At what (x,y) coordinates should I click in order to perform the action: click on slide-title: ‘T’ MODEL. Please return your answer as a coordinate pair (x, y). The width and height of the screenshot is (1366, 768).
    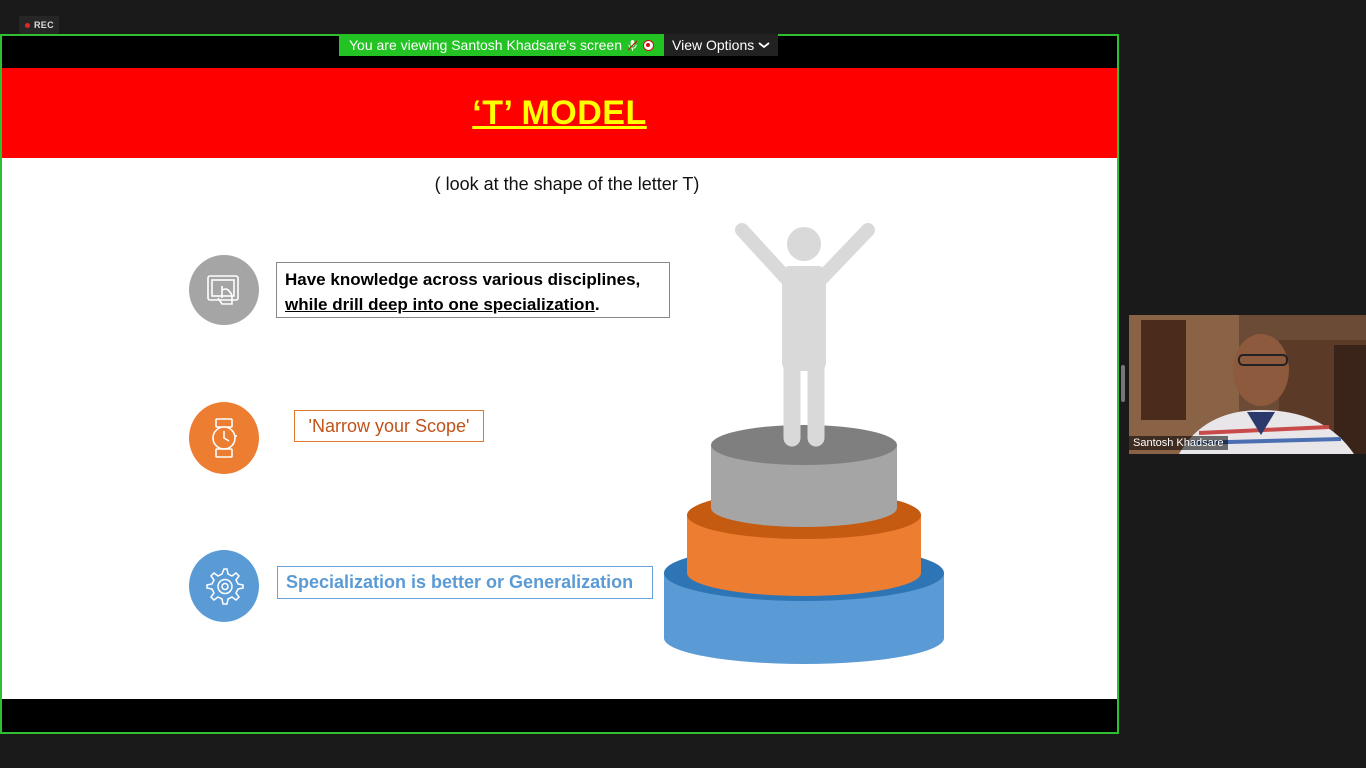
    Looking at the image, I should click on (559, 112).